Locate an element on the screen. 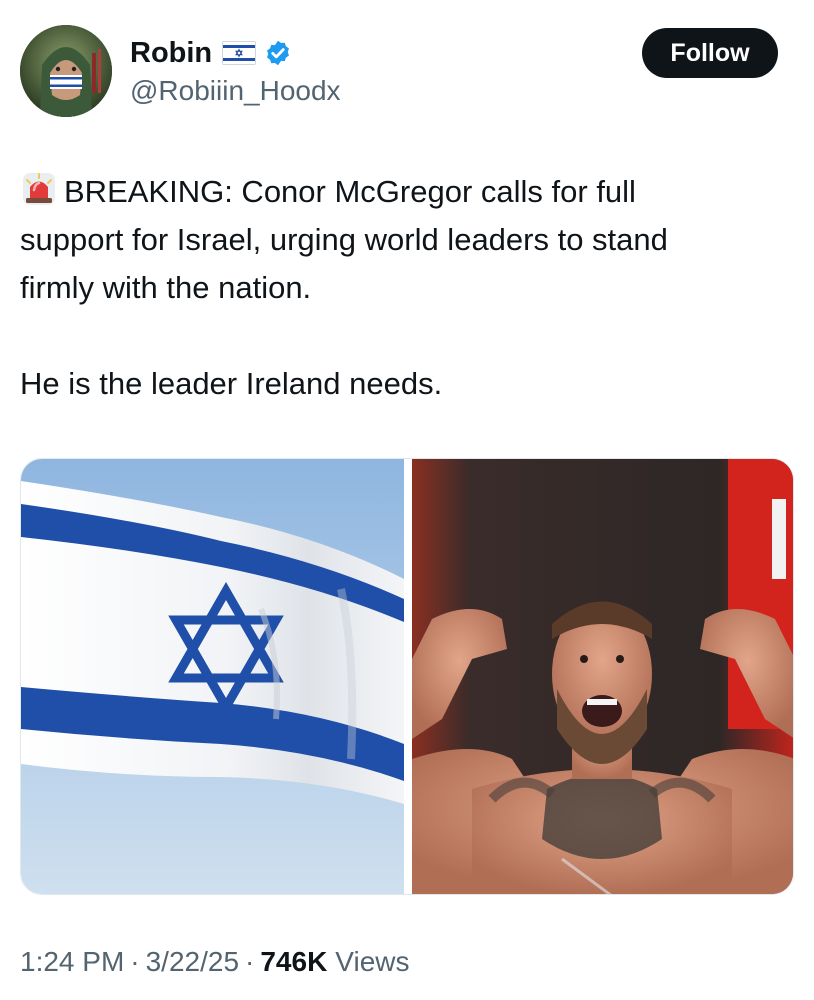 The image size is (814, 1000). avatar is located at coordinates (66, 71).